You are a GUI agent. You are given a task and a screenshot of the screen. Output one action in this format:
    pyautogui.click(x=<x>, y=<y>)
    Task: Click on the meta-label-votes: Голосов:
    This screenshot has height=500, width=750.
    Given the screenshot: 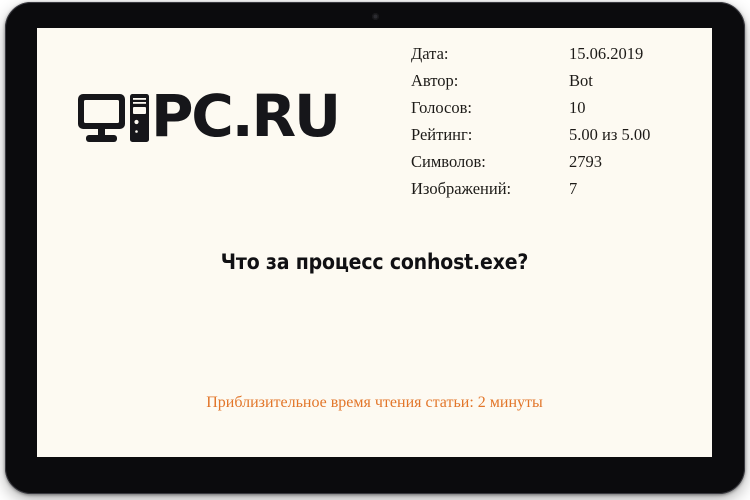 What is the action you would take?
    pyautogui.click(x=441, y=107)
    